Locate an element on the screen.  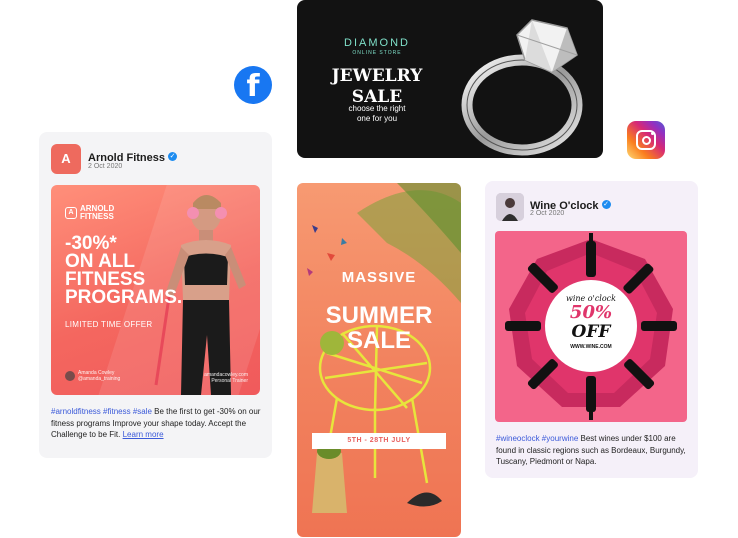
arnold-fitness-logo: A ARNOLD FITNESS is located at coordinates (89, 213).